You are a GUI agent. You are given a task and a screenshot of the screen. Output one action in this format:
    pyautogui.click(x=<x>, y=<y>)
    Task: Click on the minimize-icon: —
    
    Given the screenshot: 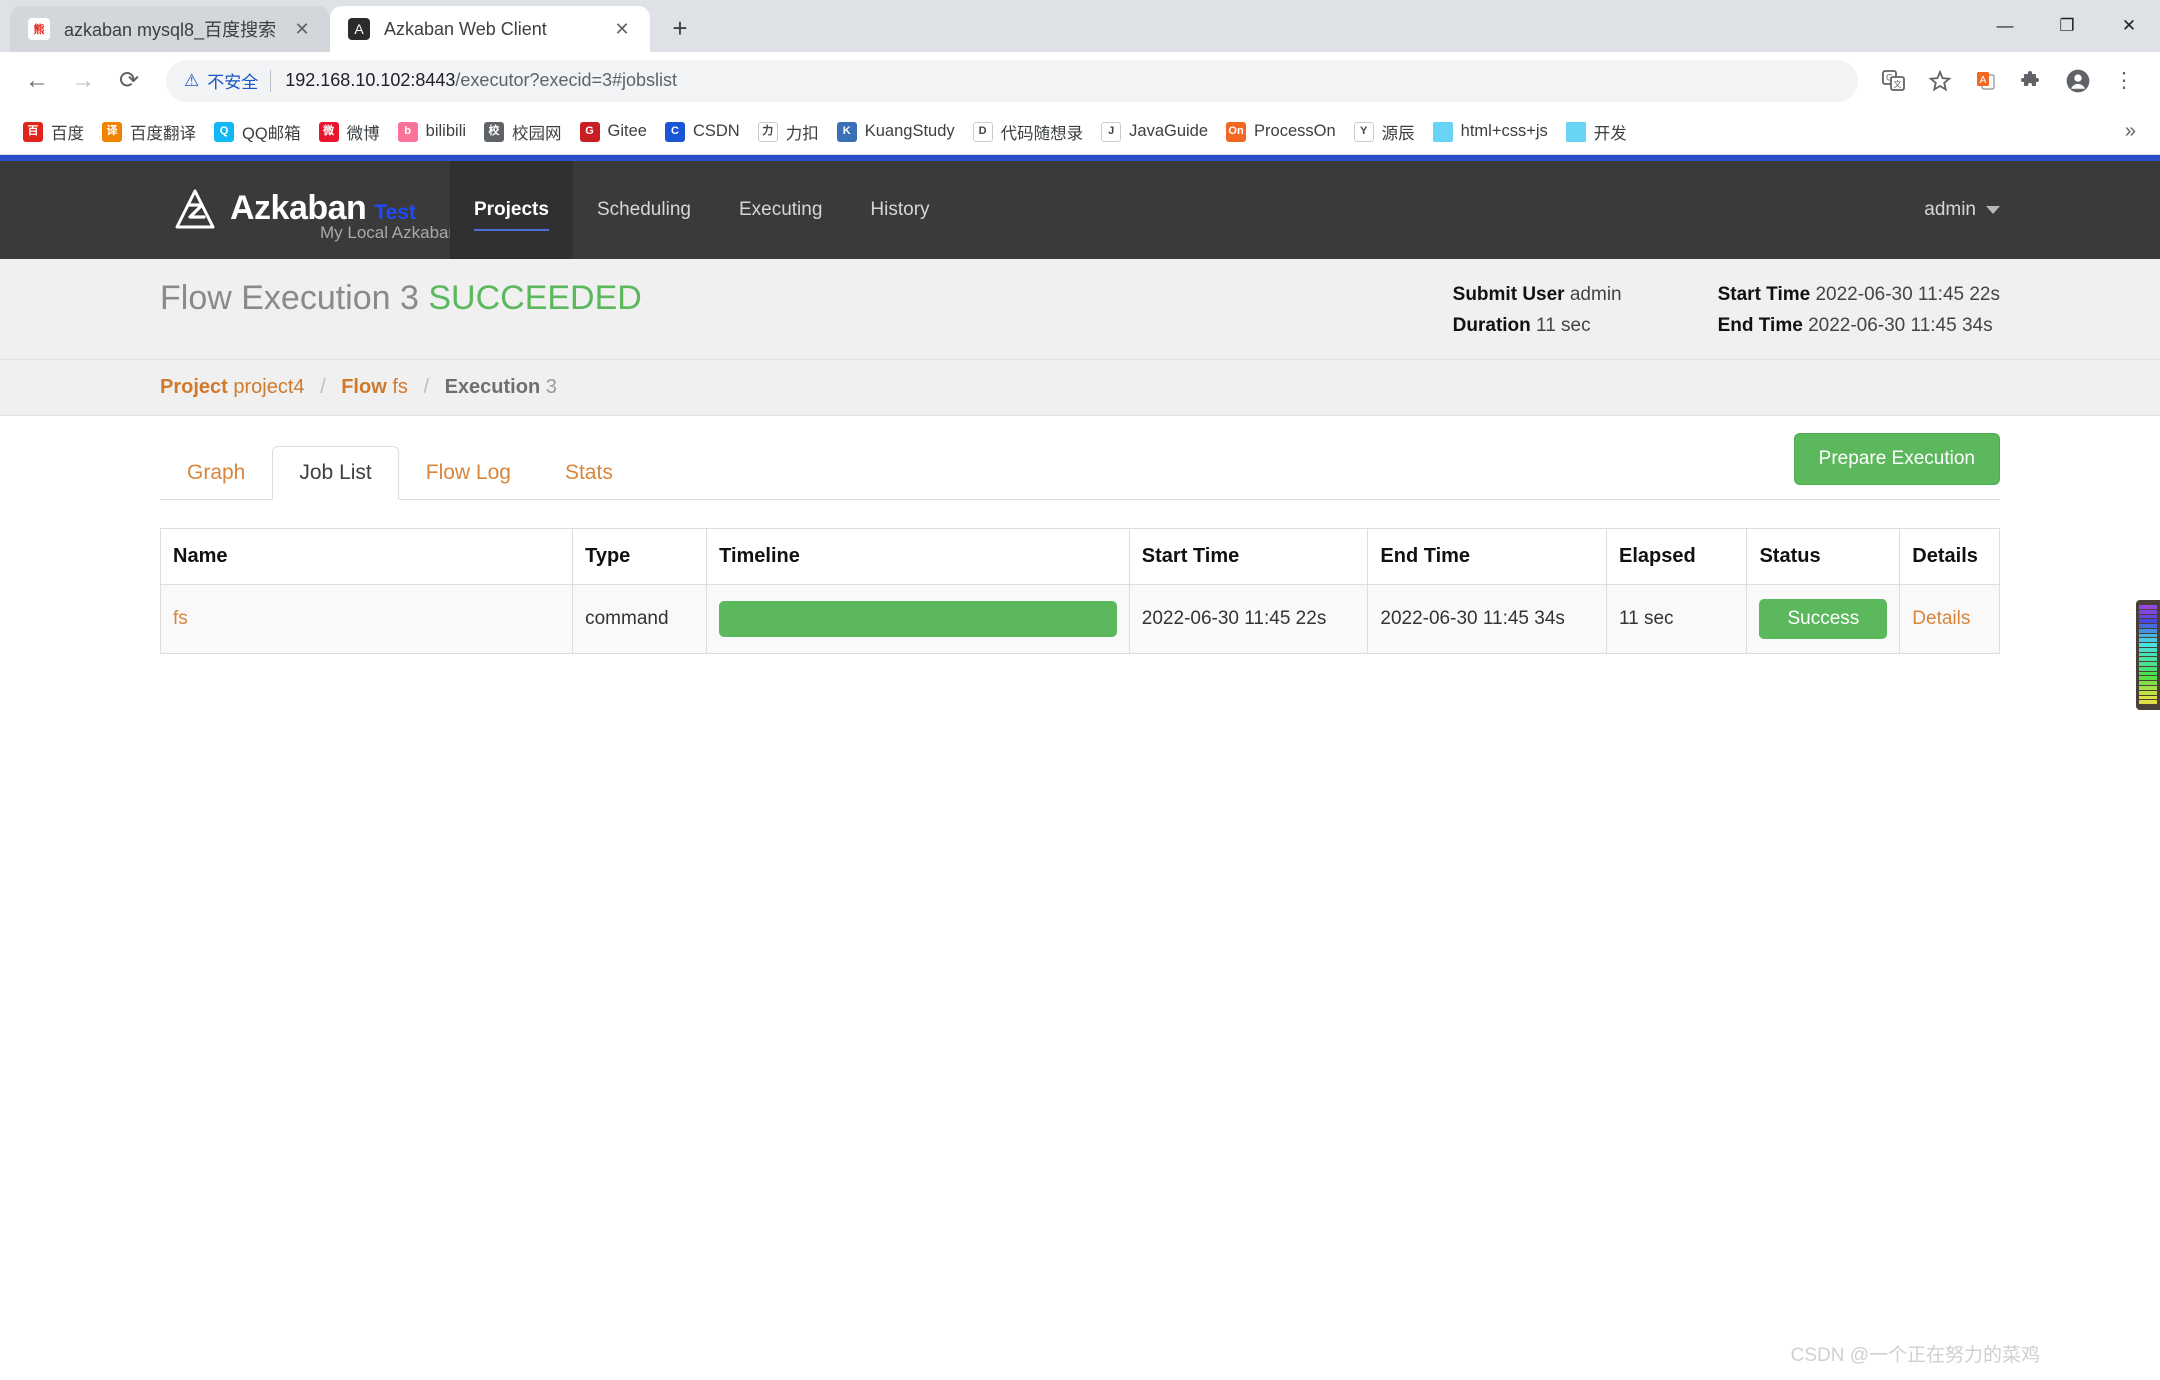 What is the action you would take?
    pyautogui.click(x=2005, y=26)
    